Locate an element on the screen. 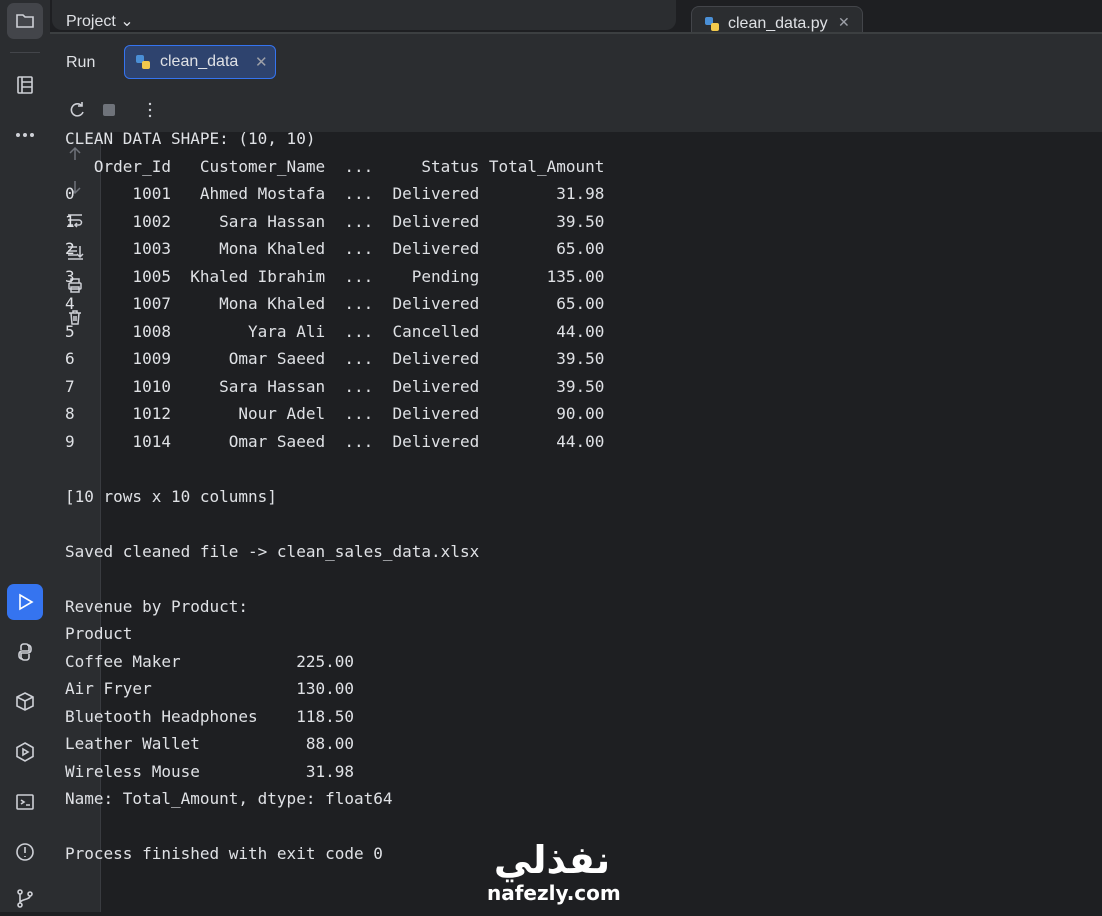 This screenshot has width=1102, height=916. run-tab-clean-data: clean_data ✕ is located at coordinates (200, 62).